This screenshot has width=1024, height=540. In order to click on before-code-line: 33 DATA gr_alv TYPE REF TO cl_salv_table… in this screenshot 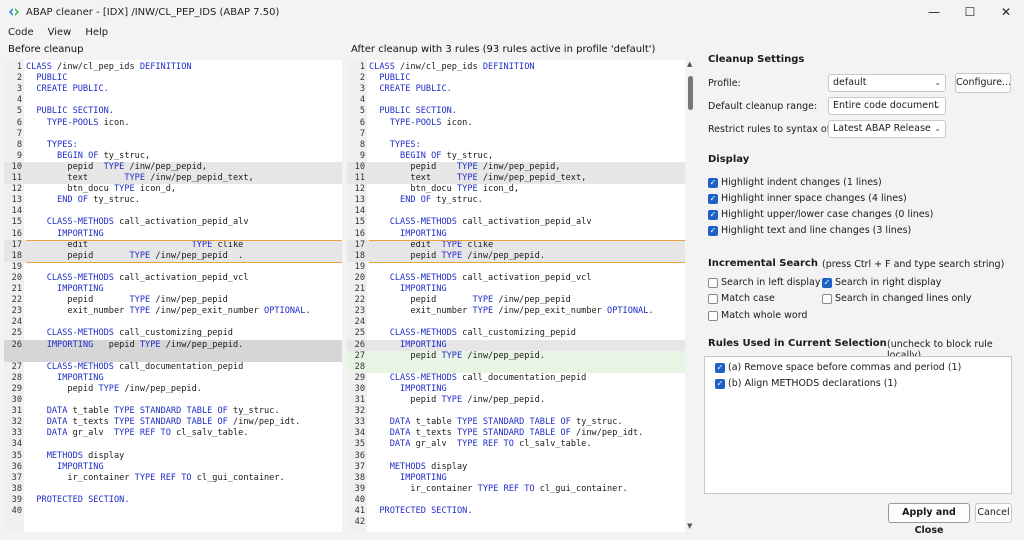, I will do `click(173, 433)`.